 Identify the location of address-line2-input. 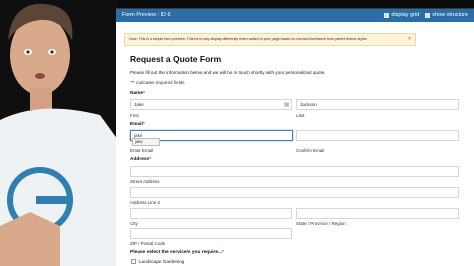
(294, 192).